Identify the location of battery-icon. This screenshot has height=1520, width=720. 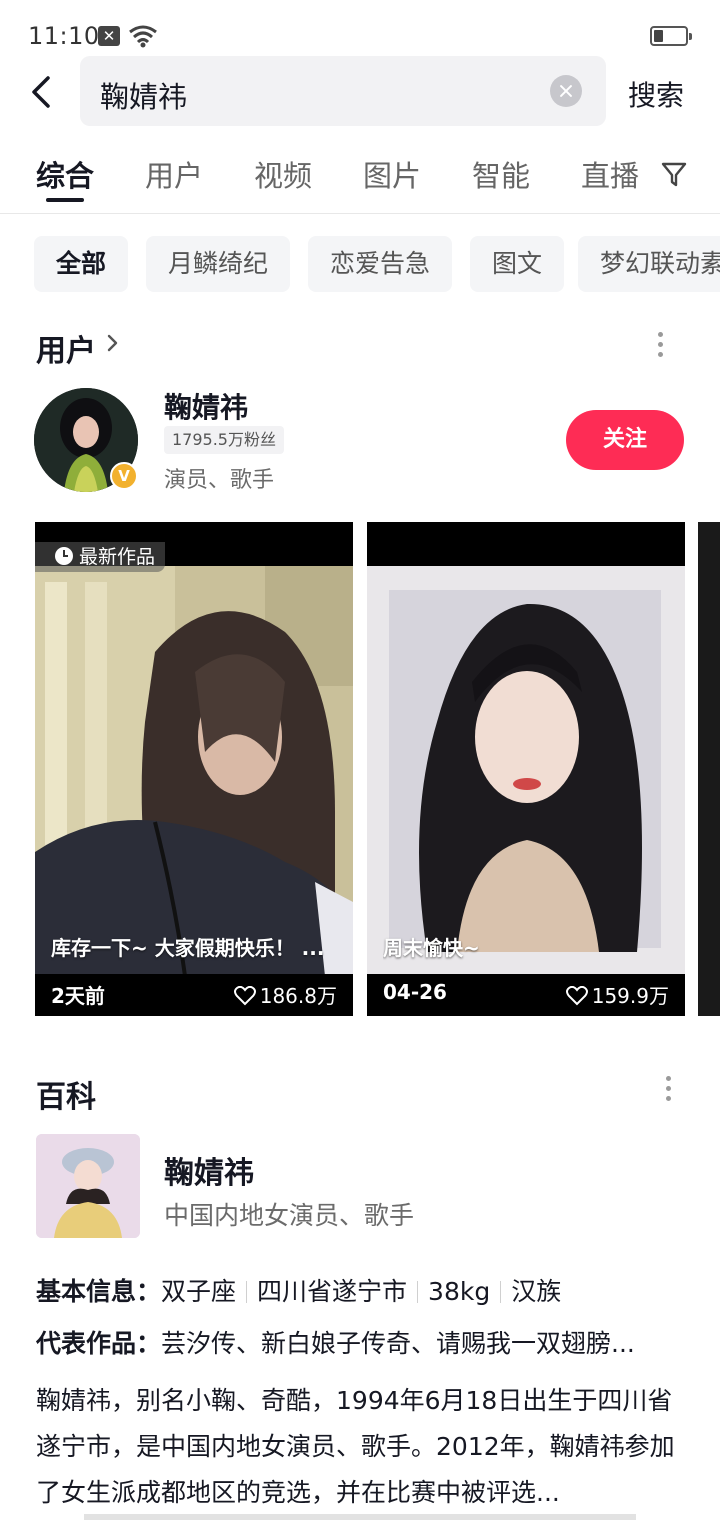
(671, 36).